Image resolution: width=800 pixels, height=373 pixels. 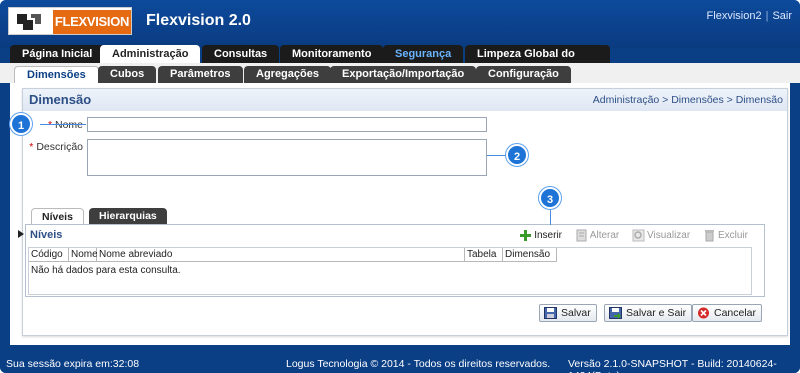 I want to click on edit-label: Alterar, so click(x=604, y=236).